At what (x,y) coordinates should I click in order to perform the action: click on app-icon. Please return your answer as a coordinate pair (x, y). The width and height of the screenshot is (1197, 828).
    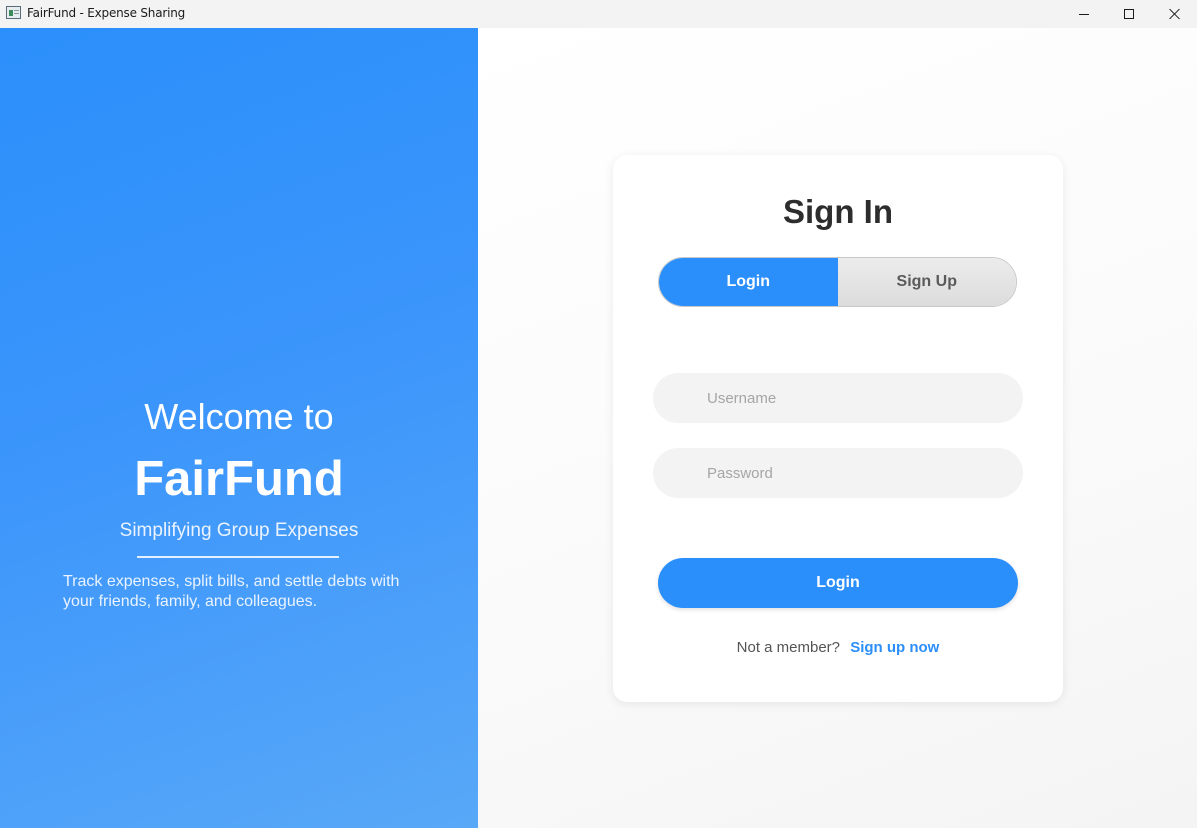
    Looking at the image, I should click on (13, 12).